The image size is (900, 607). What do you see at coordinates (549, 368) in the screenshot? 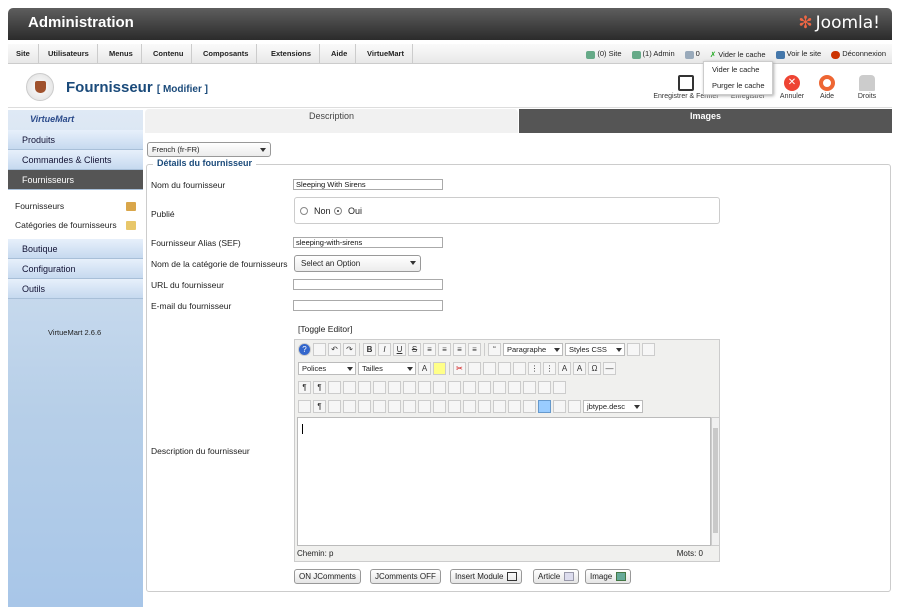
I see `ordered-list-icon: ⋮` at bounding box center [549, 368].